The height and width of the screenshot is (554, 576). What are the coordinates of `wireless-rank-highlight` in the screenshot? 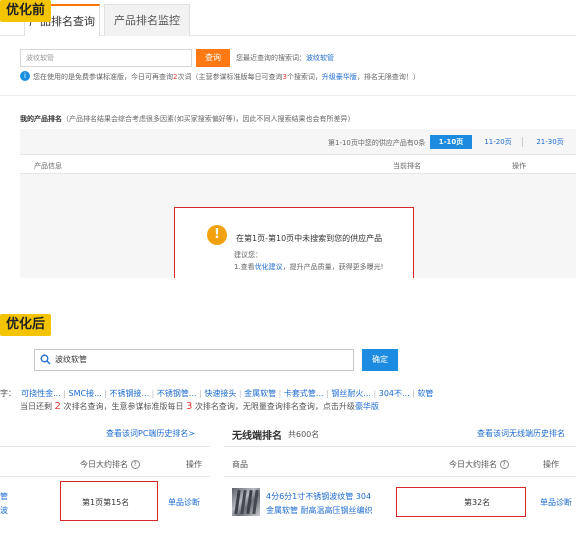 It's located at (461, 502).